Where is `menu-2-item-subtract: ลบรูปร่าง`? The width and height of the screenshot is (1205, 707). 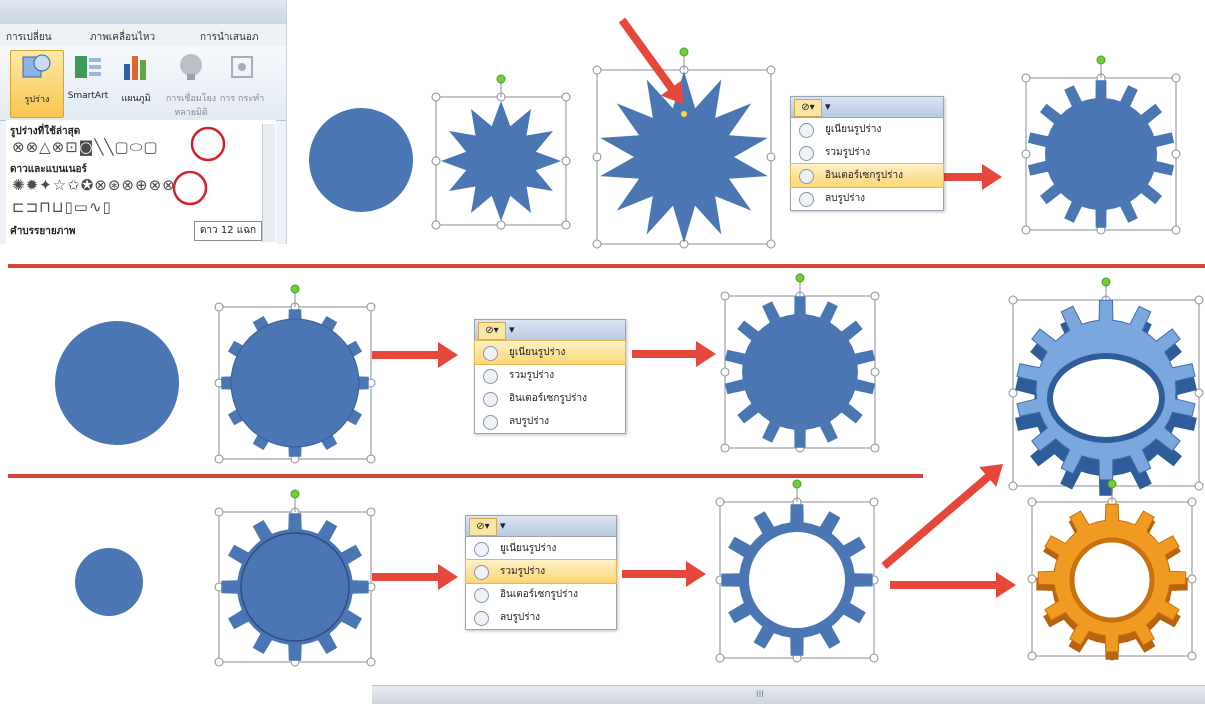
menu-2-item-subtract: ลบรูปร่าง is located at coordinates (550, 421).